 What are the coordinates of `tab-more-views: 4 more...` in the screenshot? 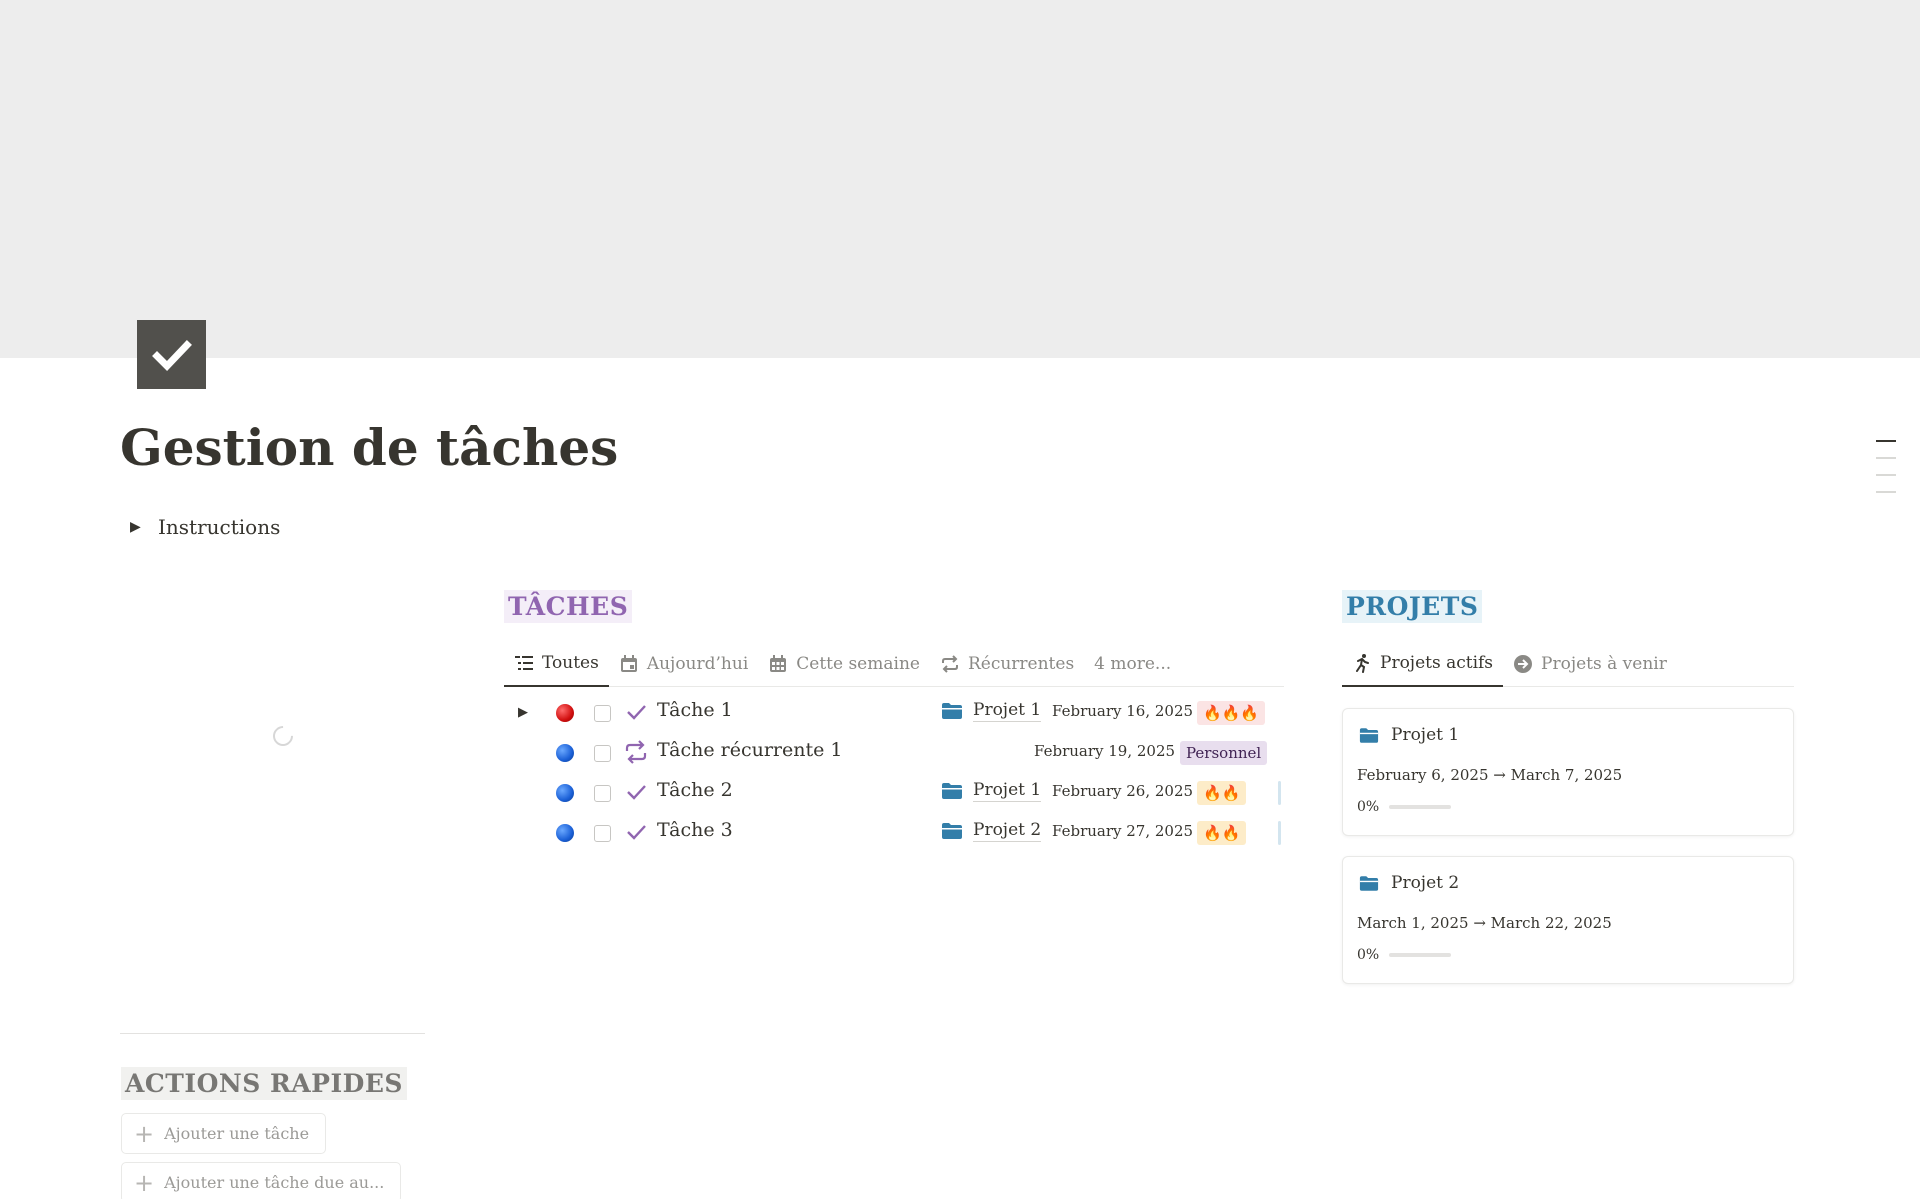 It's located at (1132, 670).